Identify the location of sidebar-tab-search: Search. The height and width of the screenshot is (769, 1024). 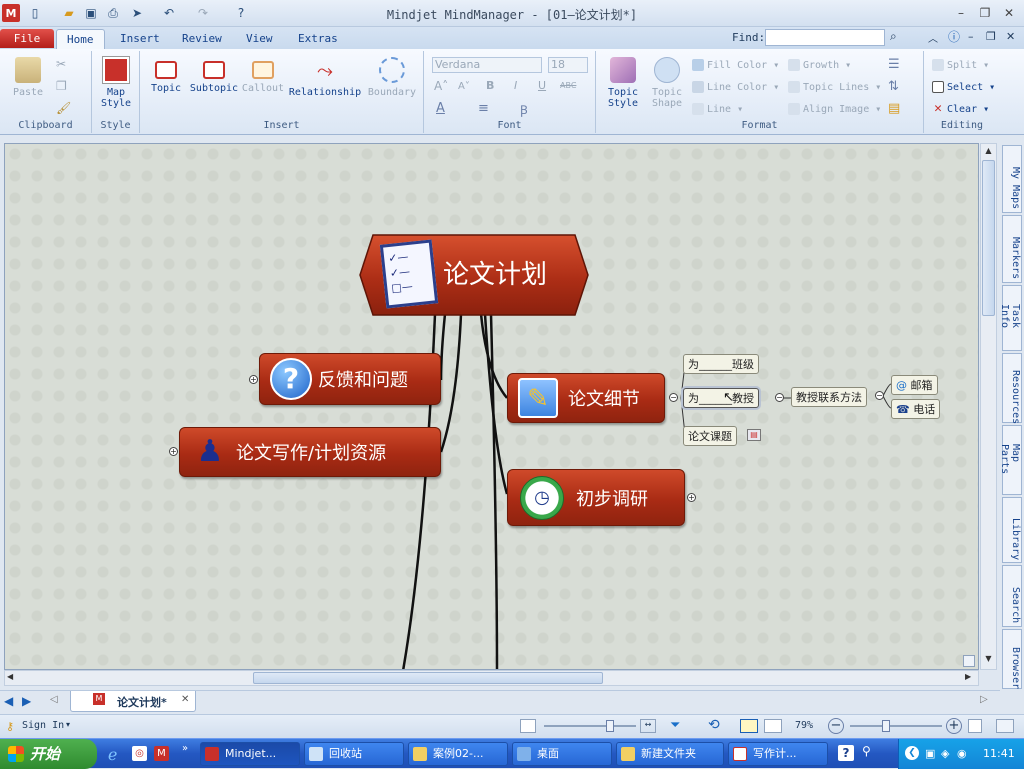
(1012, 596).